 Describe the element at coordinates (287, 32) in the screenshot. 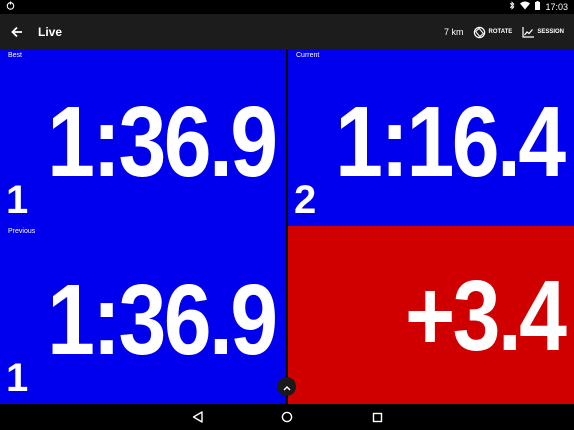

I see `app-bar: Live 7 km ROTATE SESSION` at that location.